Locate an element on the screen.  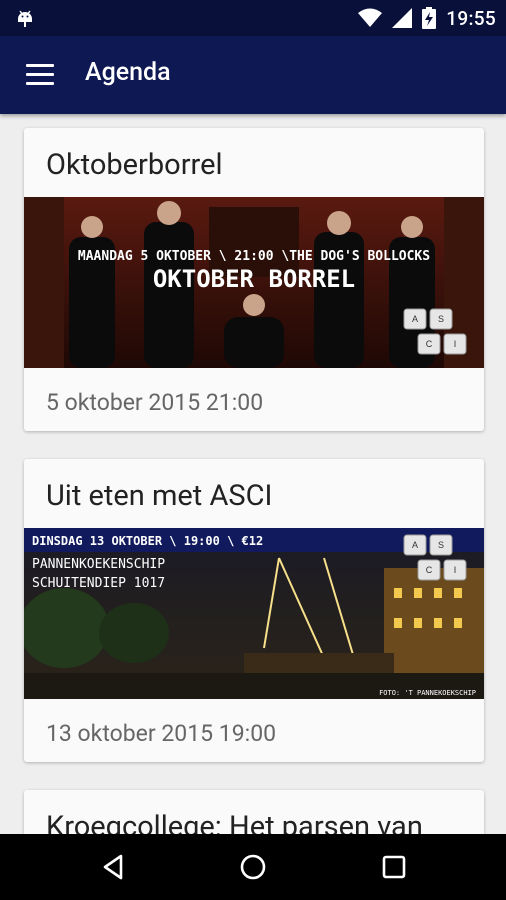
recents-icon is located at coordinates (394, 867).